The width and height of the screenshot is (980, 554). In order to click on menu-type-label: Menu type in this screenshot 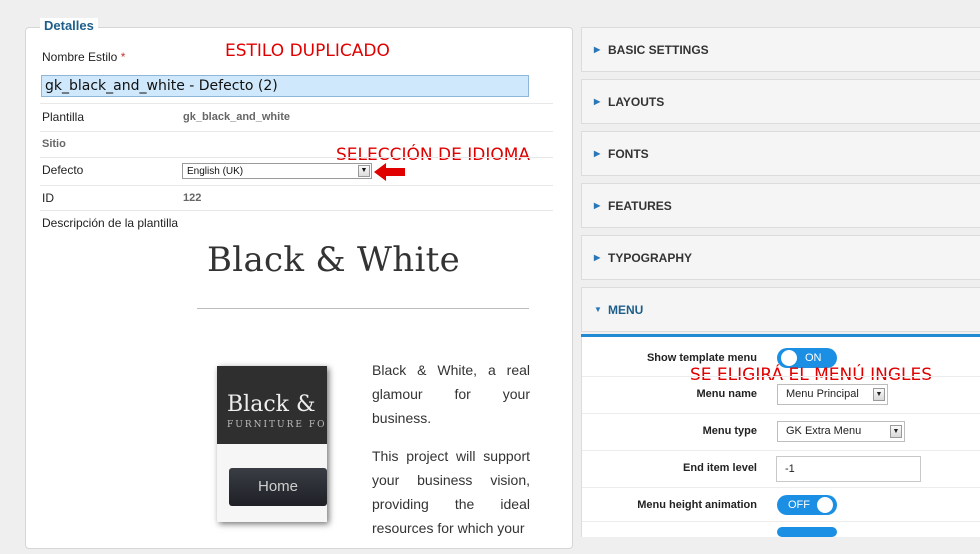, I will do `click(729, 431)`.